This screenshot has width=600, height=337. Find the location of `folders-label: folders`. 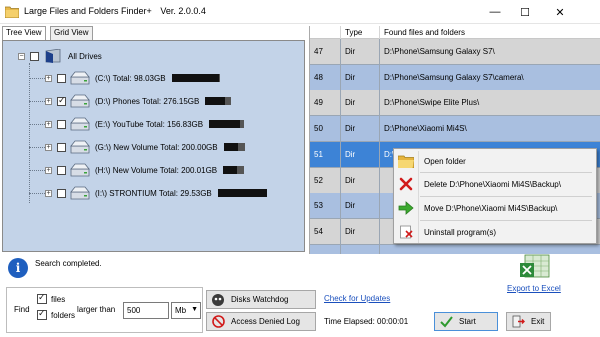

folders-label: folders is located at coordinates (63, 315).